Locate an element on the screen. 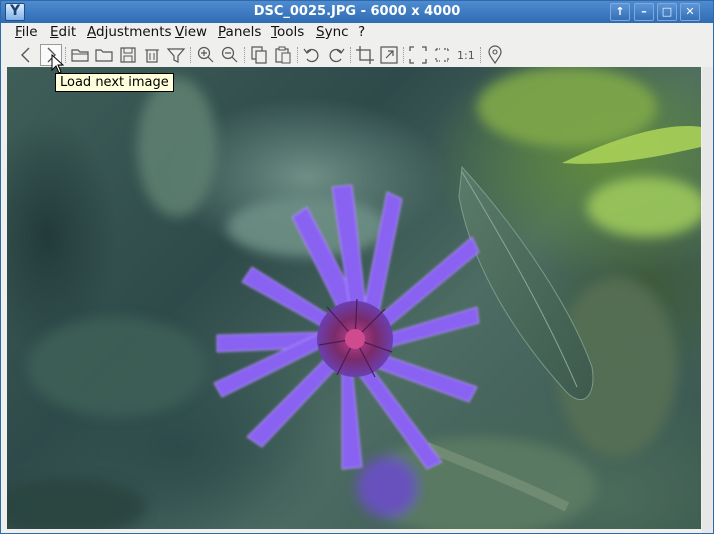 Image resolution: width=714 pixels, height=534 pixels. title-bar: DSC_0025.JPG - 6000 x 4000 ↑ – □ ✕ is located at coordinates (357, 12).